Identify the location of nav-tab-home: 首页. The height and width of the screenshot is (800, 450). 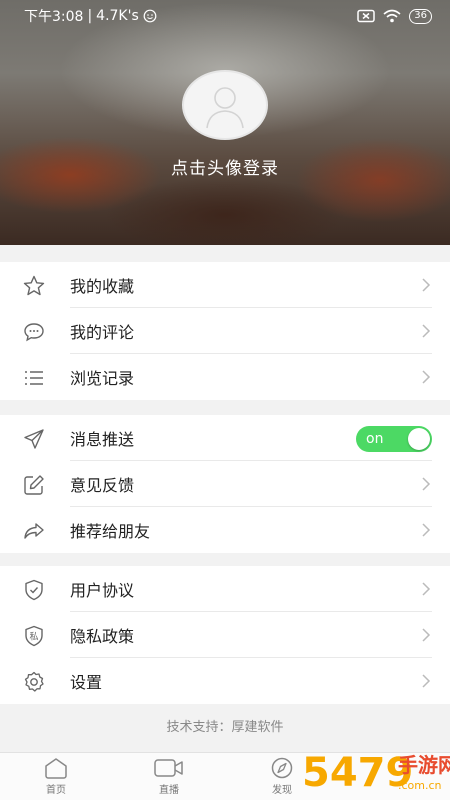
(56, 778).